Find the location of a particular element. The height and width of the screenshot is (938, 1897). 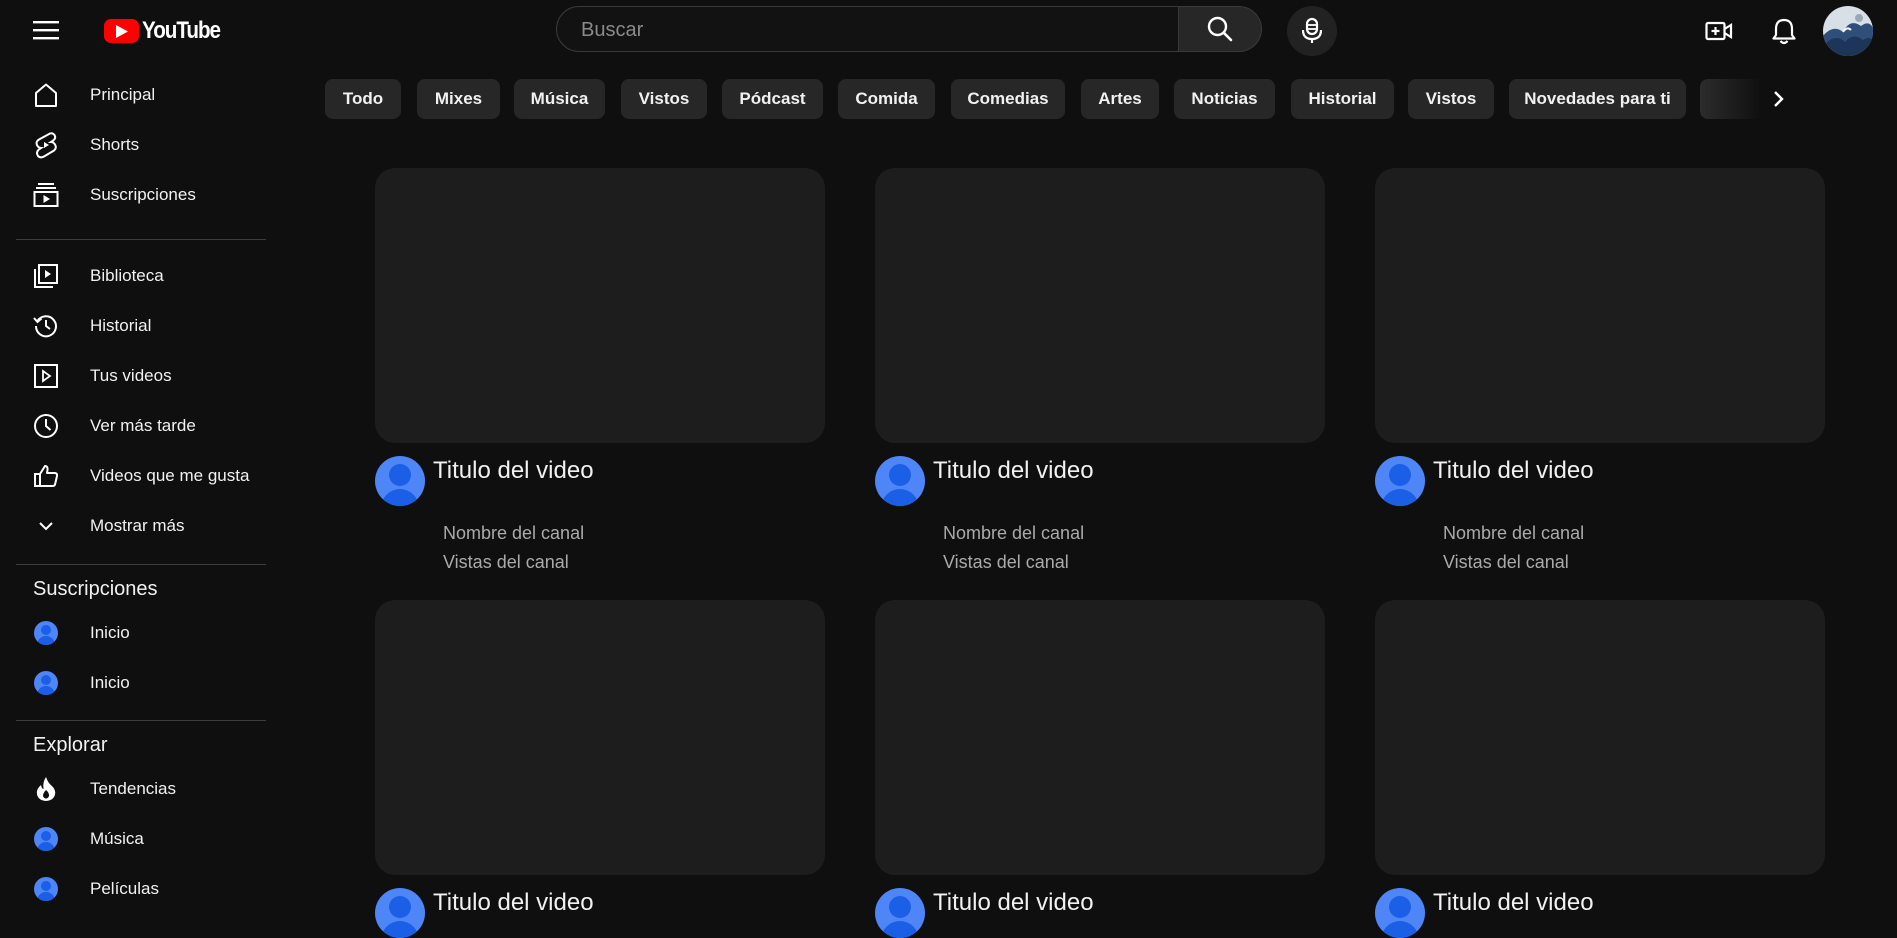

voice-search-button is located at coordinates (1312, 31).